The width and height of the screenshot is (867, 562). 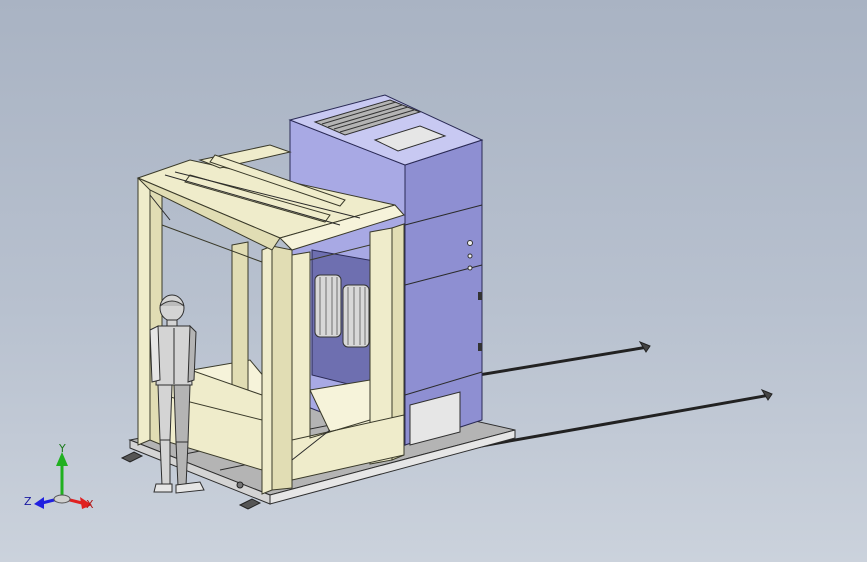 I want to click on y-axis-label: Y, so click(x=62, y=448).